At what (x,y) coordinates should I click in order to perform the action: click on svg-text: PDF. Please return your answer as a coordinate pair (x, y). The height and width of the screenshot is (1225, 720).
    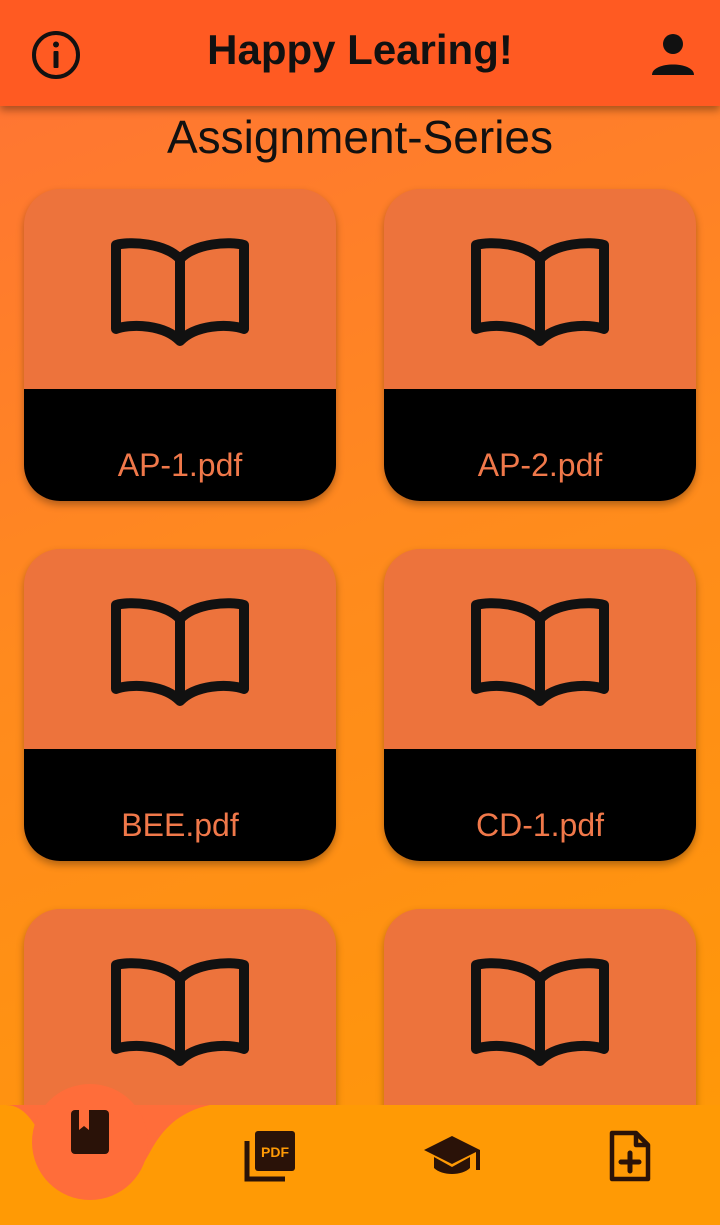
    Looking at the image, I should click on (275, 1152).